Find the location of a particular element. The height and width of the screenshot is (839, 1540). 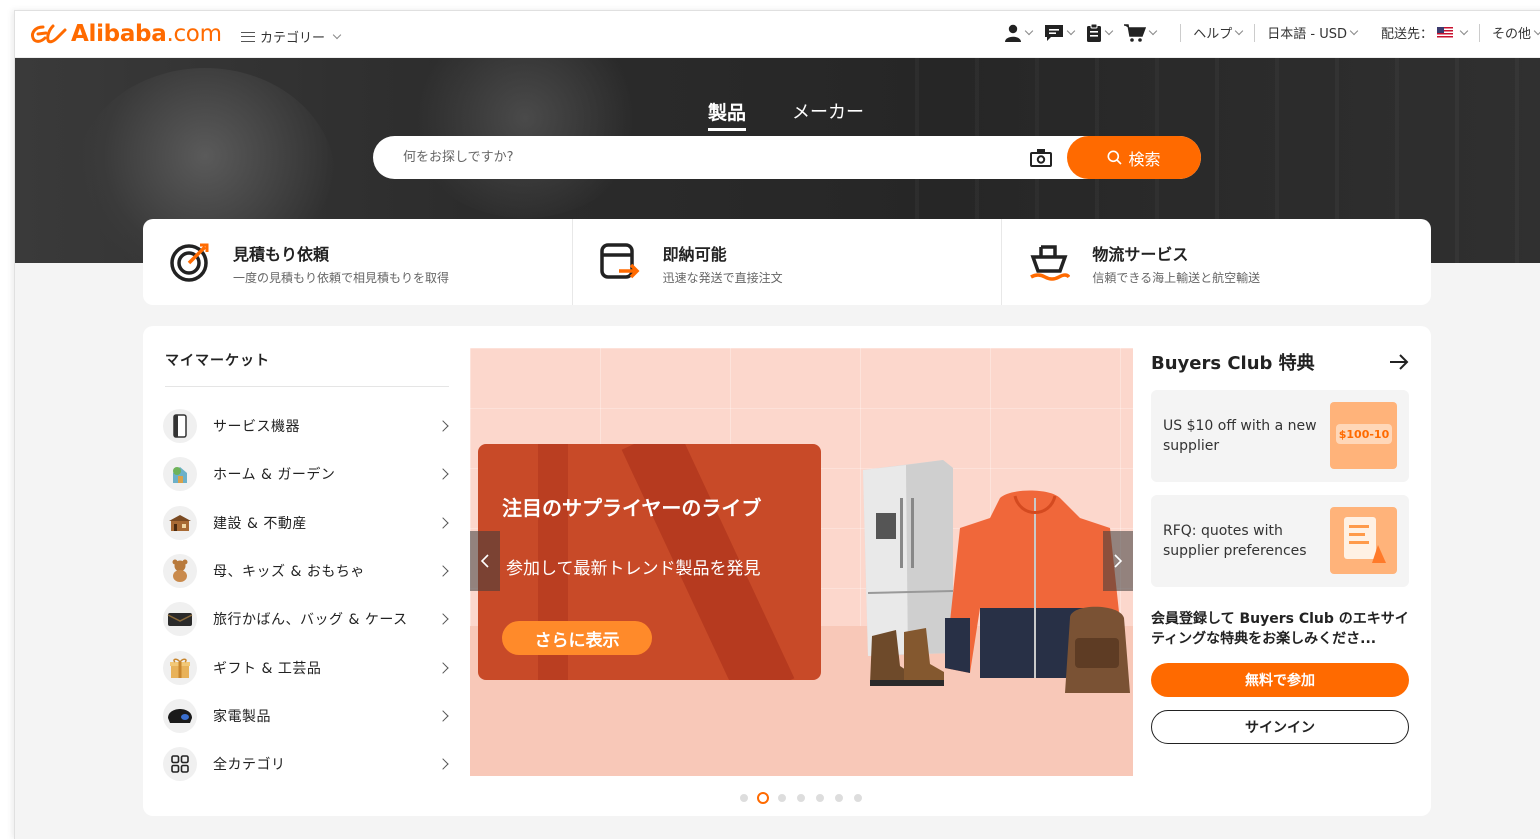

right-navigation: ヘルプ 日本語 - USD 配送先： その他 is located at coordinates (1272, 32).